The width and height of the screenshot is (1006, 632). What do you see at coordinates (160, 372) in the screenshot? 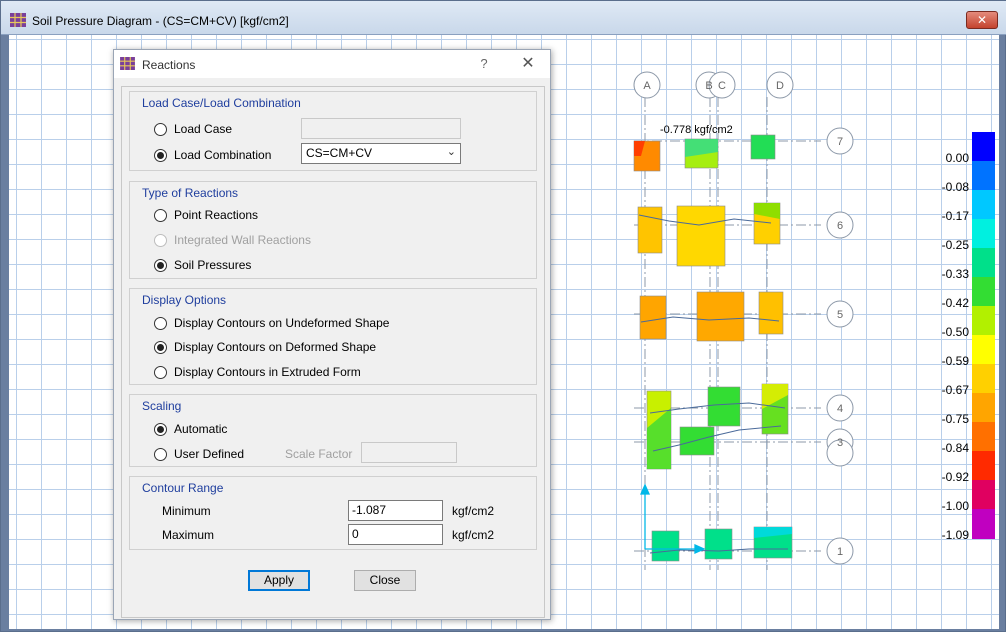
I see `radio-extruded` at bounding box center [160, 372].